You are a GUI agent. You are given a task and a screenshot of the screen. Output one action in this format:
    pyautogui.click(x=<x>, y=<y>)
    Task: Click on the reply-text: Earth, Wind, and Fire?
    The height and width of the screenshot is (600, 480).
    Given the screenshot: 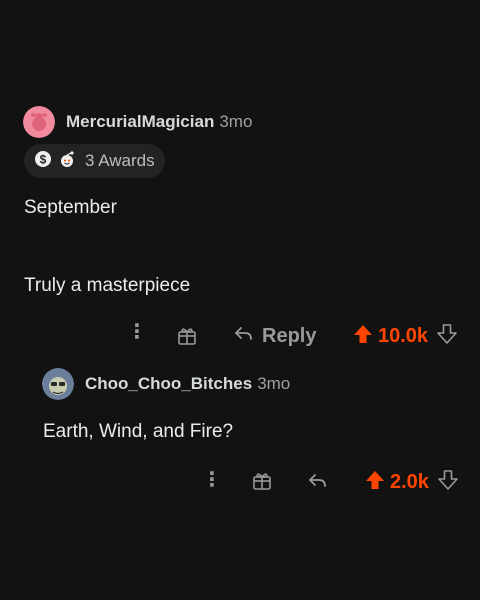 What is the action you would take?
    pyautogui.click(x=138, y=431)
    